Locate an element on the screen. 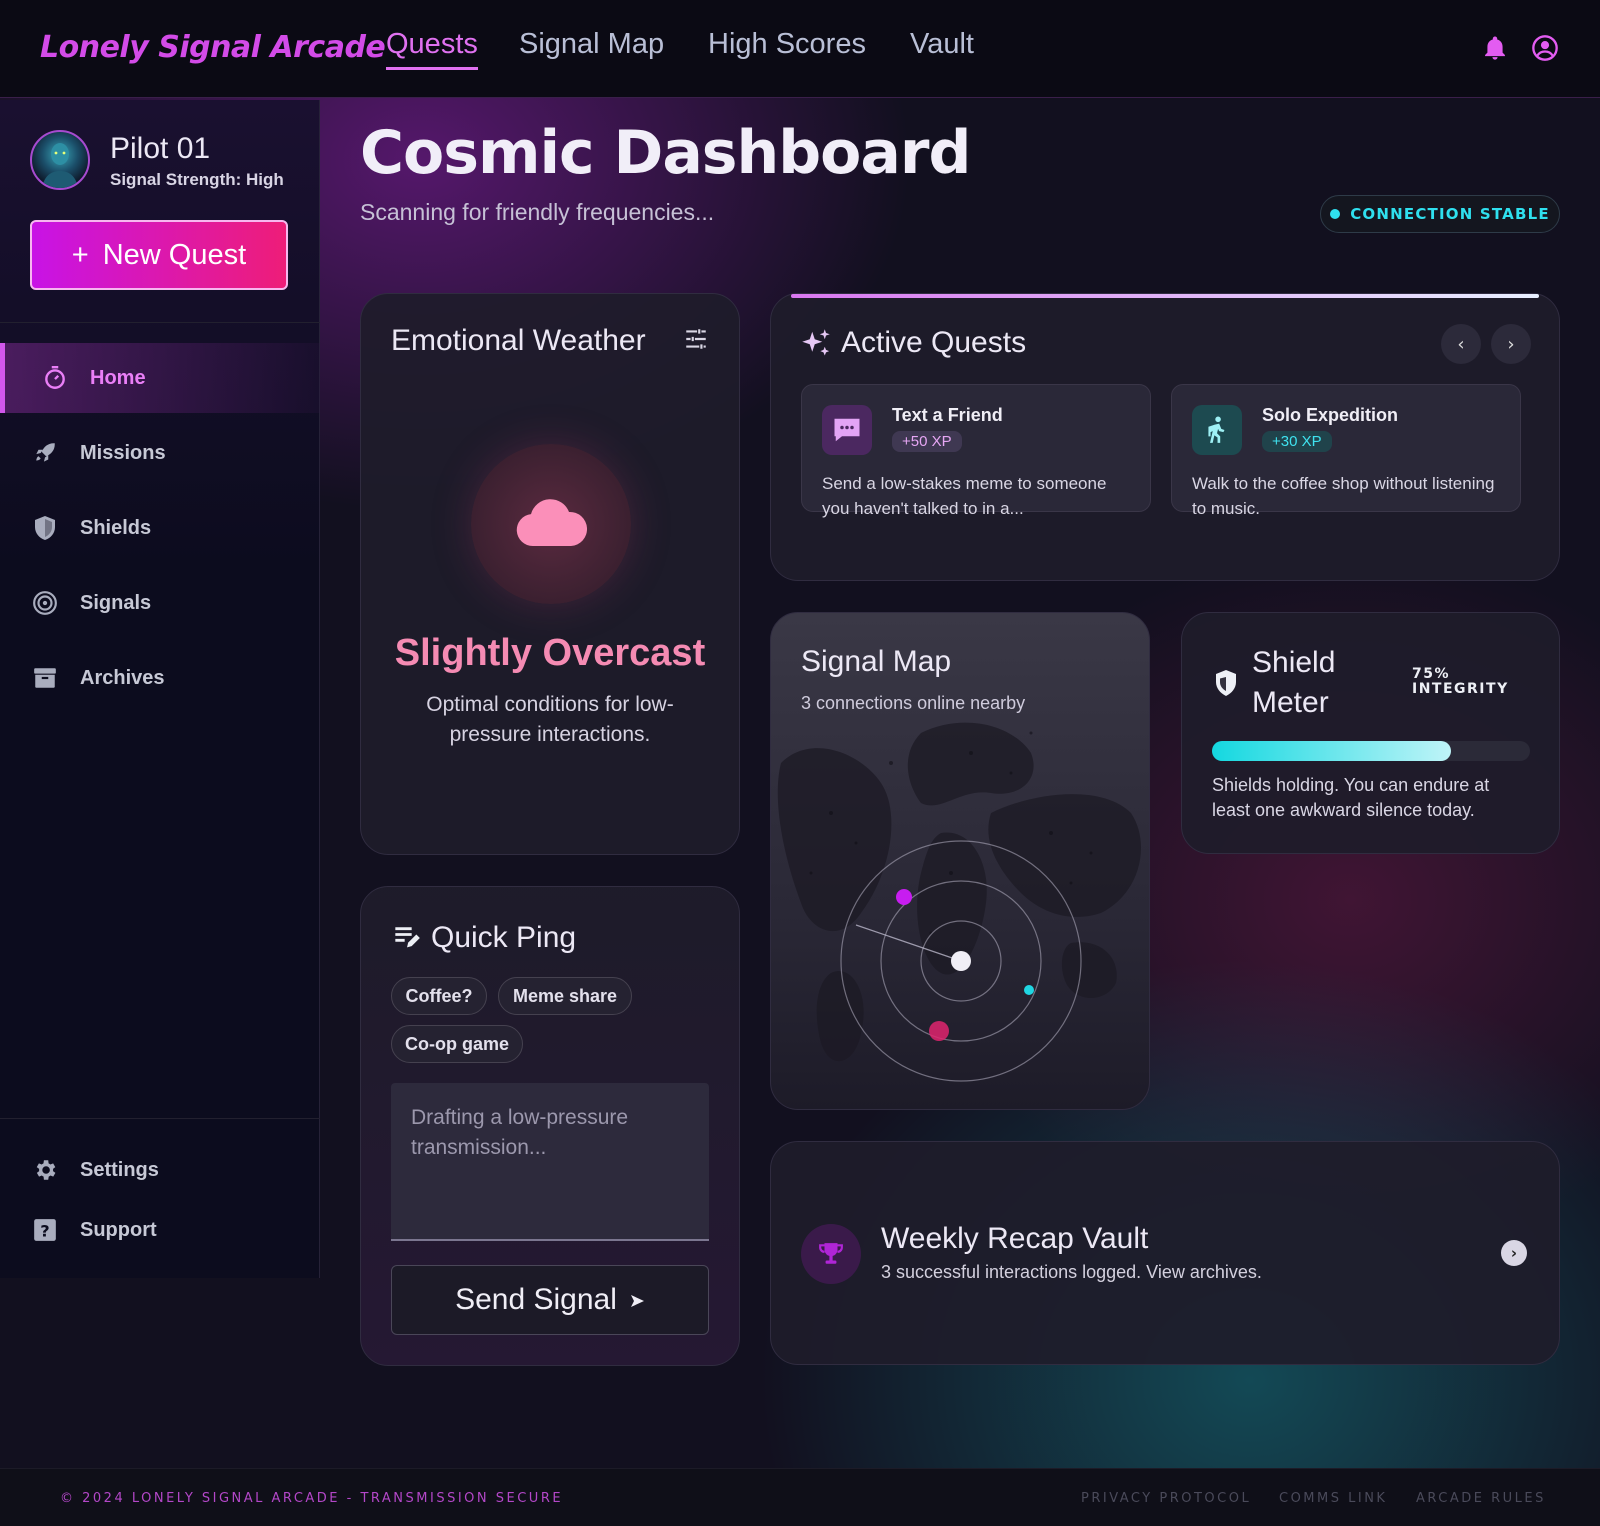 This screenshot has width=1600, height=1526. integrity-bar is located at coordinates (1371, 751).